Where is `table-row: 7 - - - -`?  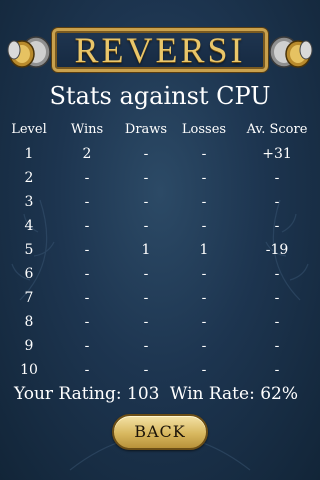
table-row: 7 - - - - is located at coordinates (160, 298).